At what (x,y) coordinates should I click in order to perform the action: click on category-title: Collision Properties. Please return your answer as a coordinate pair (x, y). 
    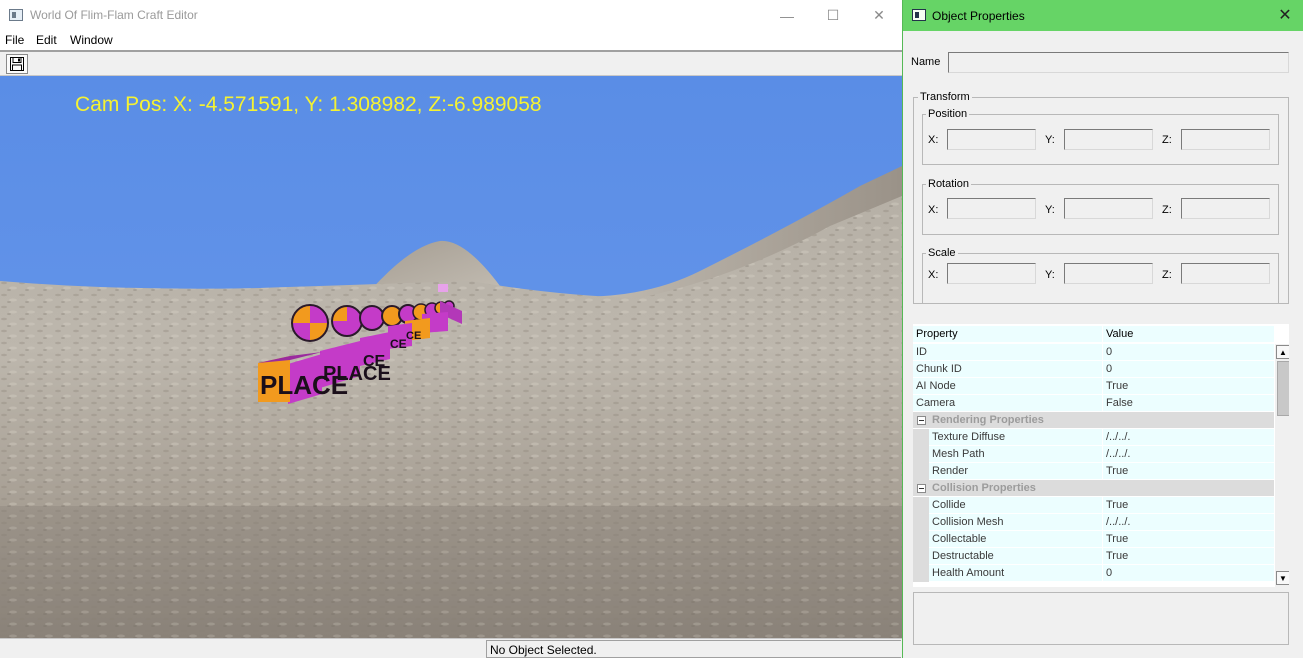
    Looking at the image, I should click on (984, 488).